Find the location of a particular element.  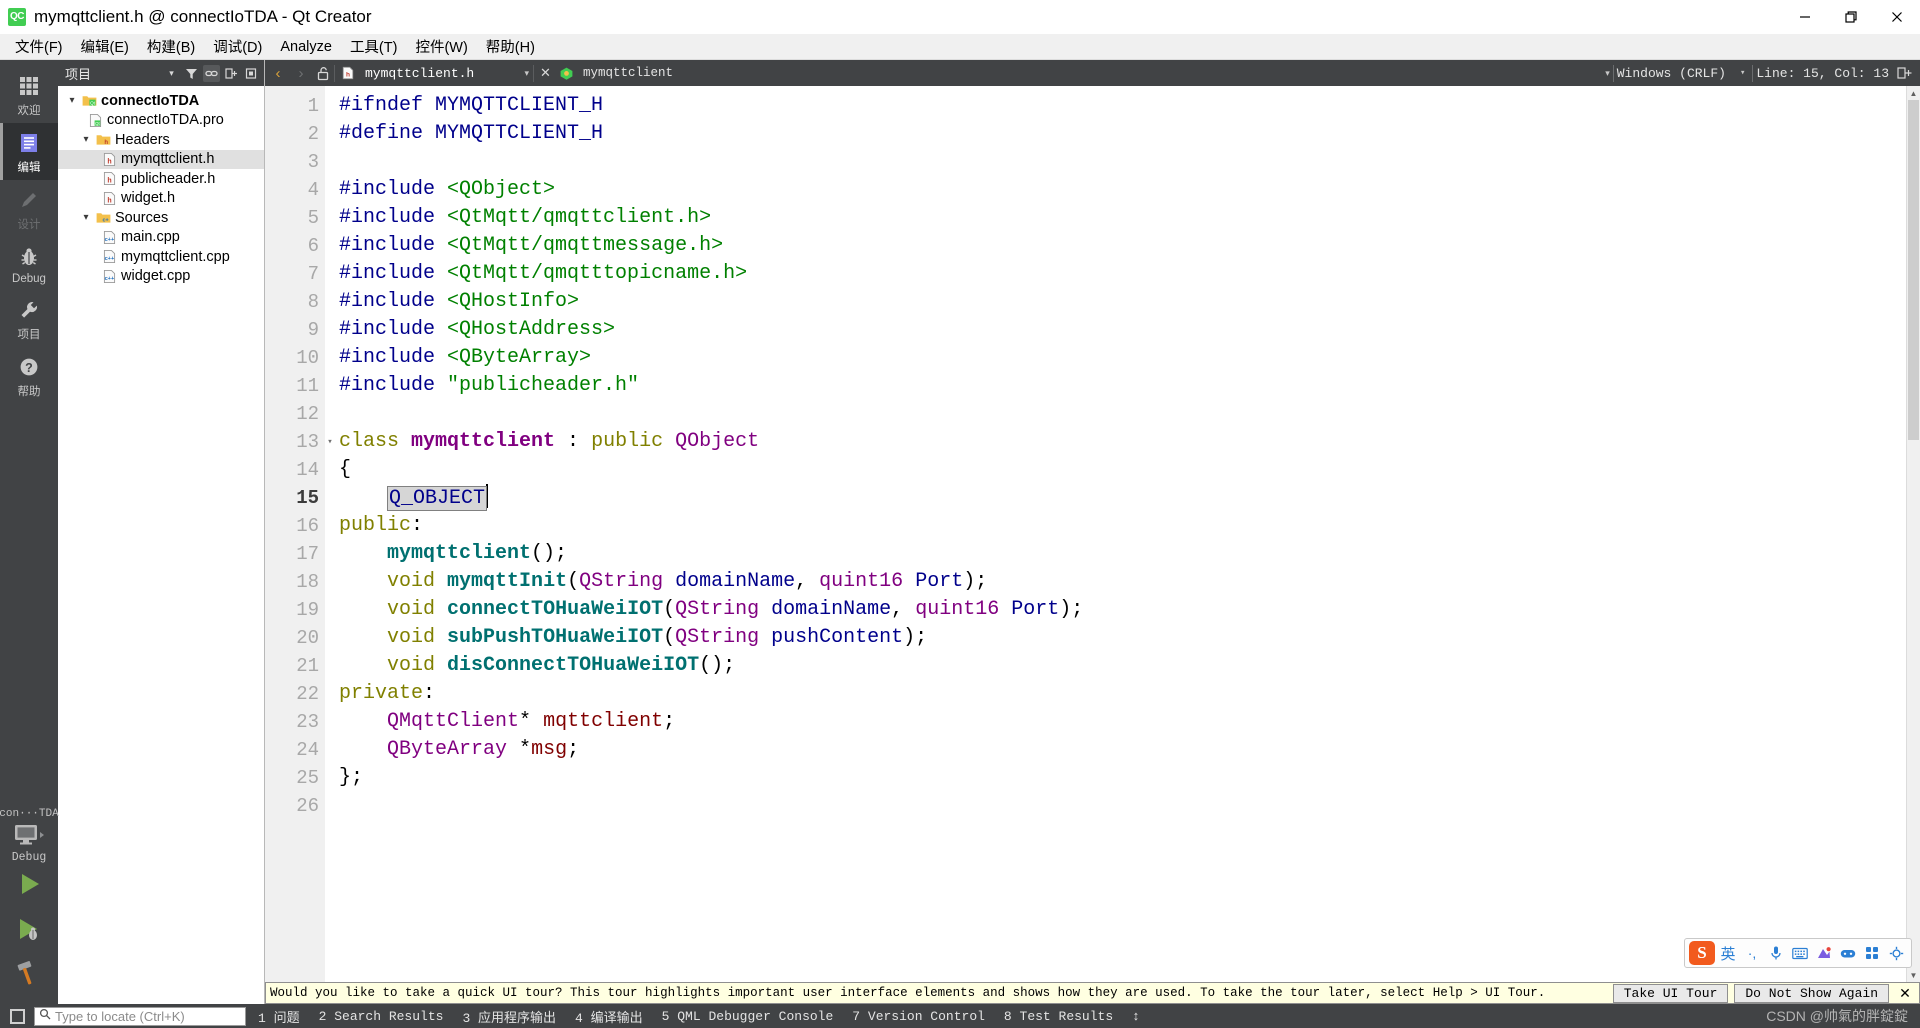

expand-all-icon is located at coordinates (231, 73).